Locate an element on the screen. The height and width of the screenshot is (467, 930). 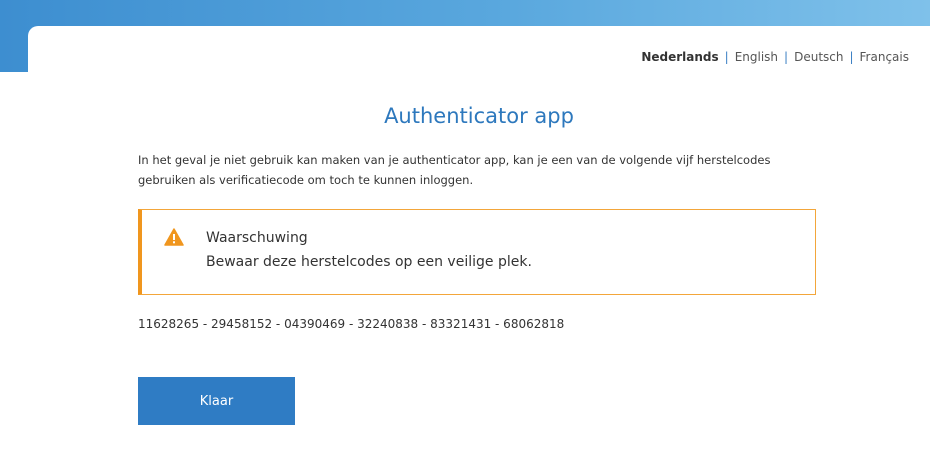
language-link-english: English is located at coordinates (756, 57).